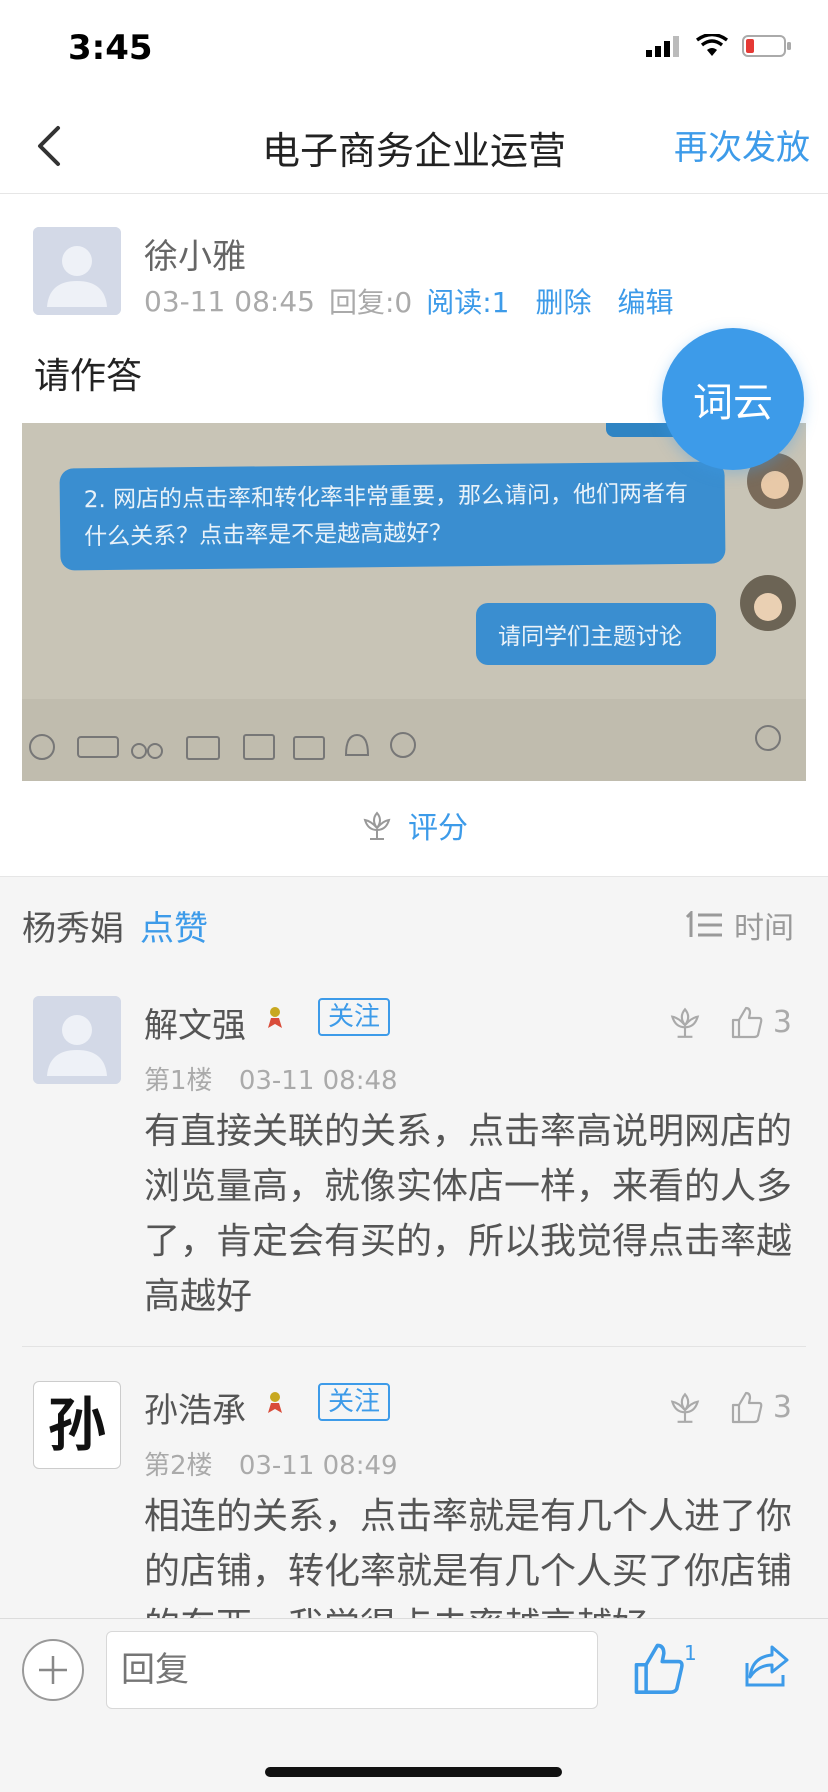  I want to click on word-cloud-button: 词云, so click(733, 399).